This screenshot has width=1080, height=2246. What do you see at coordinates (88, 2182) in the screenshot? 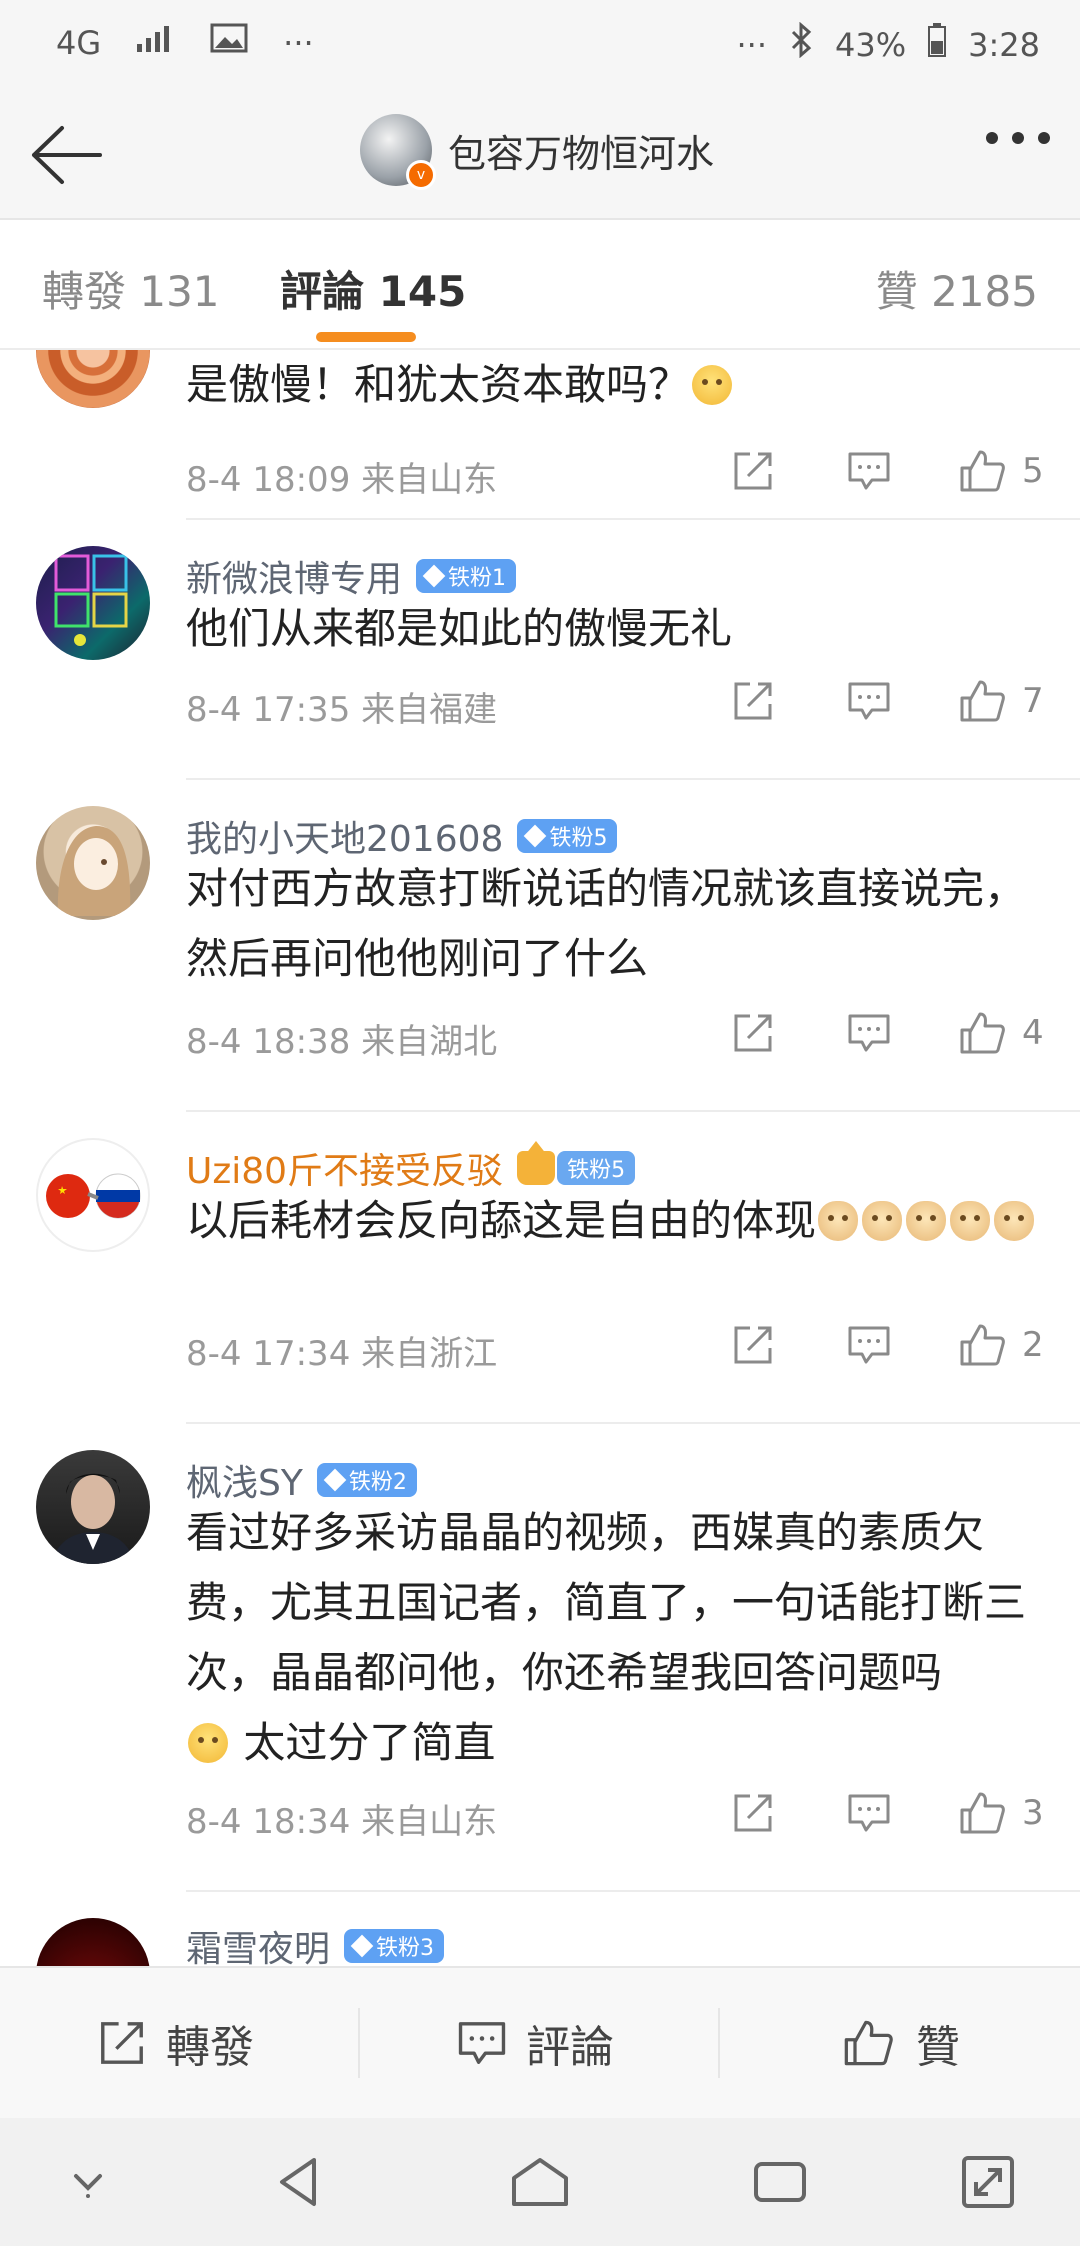
I see `chevron-down-icon` at bounding box center [88, 2182].